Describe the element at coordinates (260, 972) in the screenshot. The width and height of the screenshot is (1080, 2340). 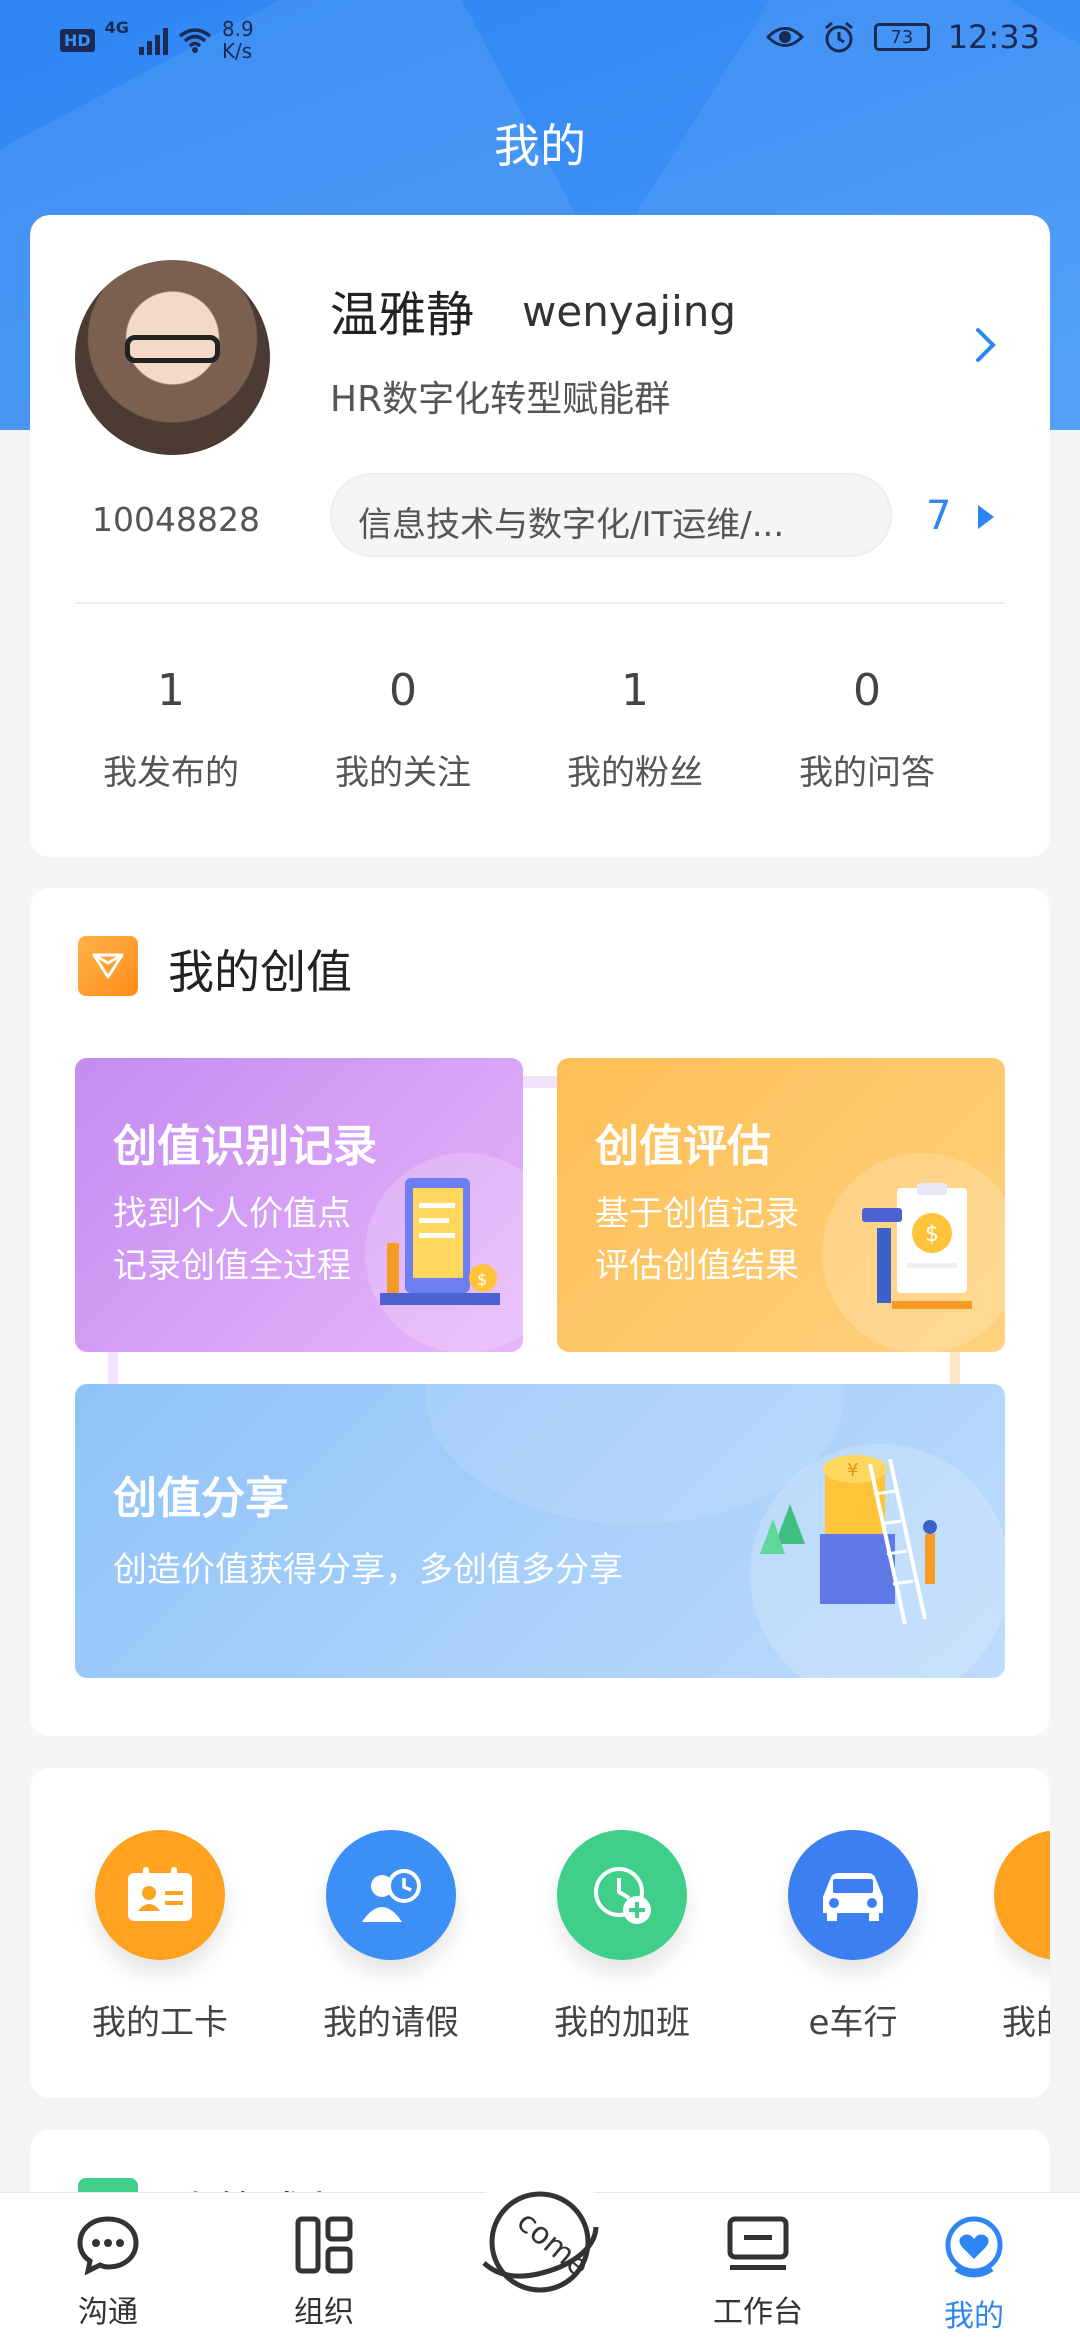
I see `section-title: 我的创值` at that location.